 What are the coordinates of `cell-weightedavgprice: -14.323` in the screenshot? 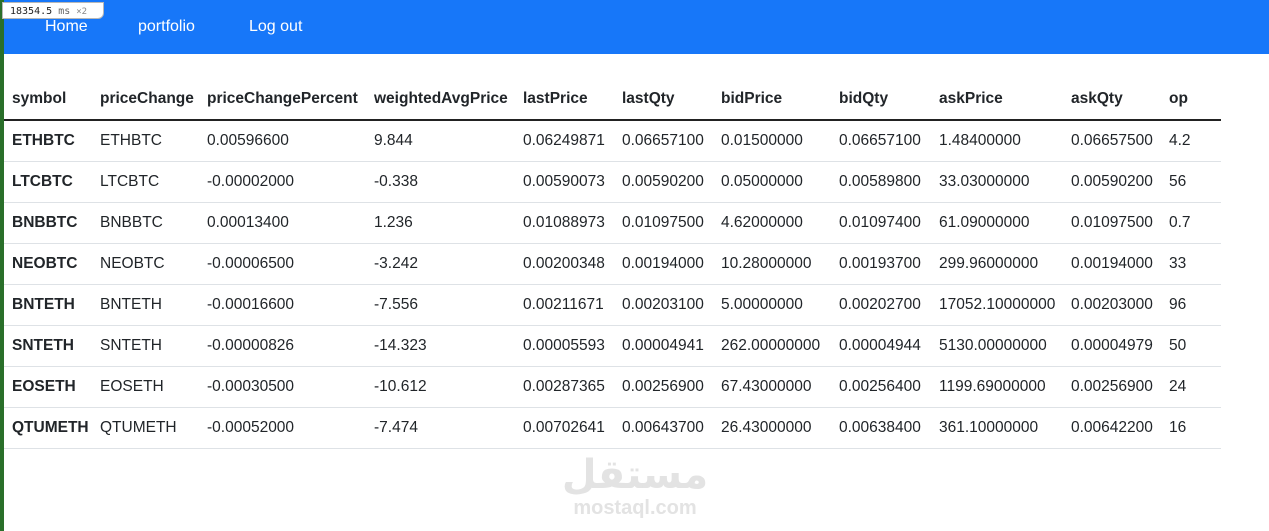 It's located at (400, 345).